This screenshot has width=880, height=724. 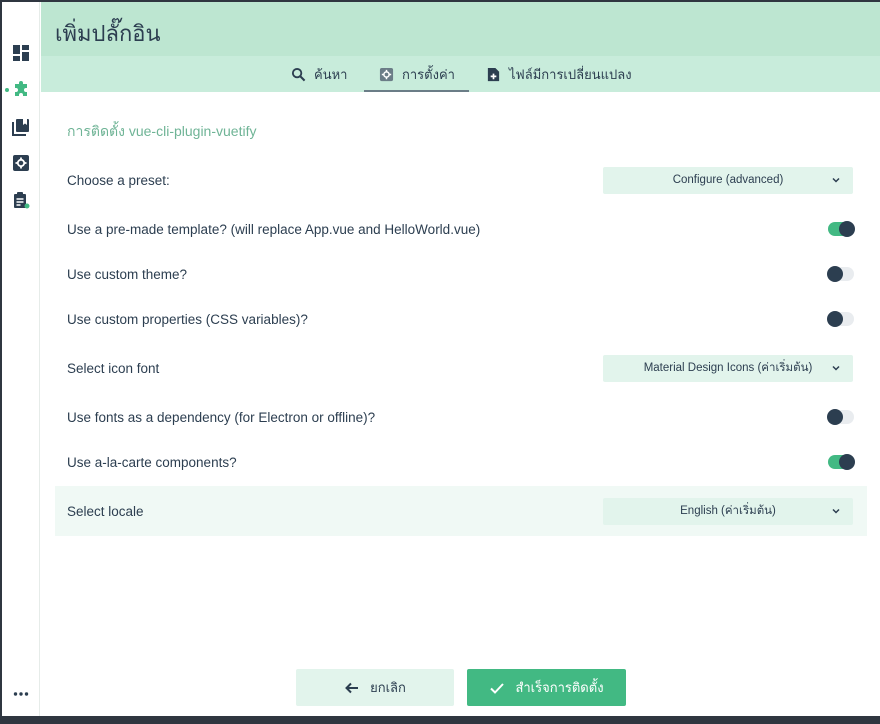 I want to click on custom-theme-toggle, so click(x=840, y=274).